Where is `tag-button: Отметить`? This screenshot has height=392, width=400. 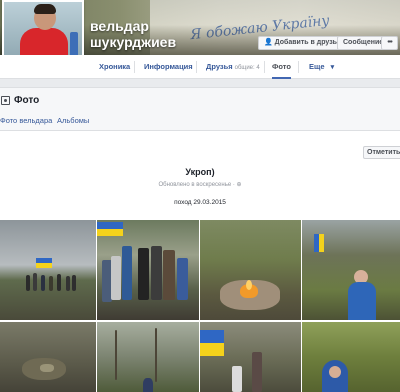
tag-button: Отметить is located at coordinates (381, 152).